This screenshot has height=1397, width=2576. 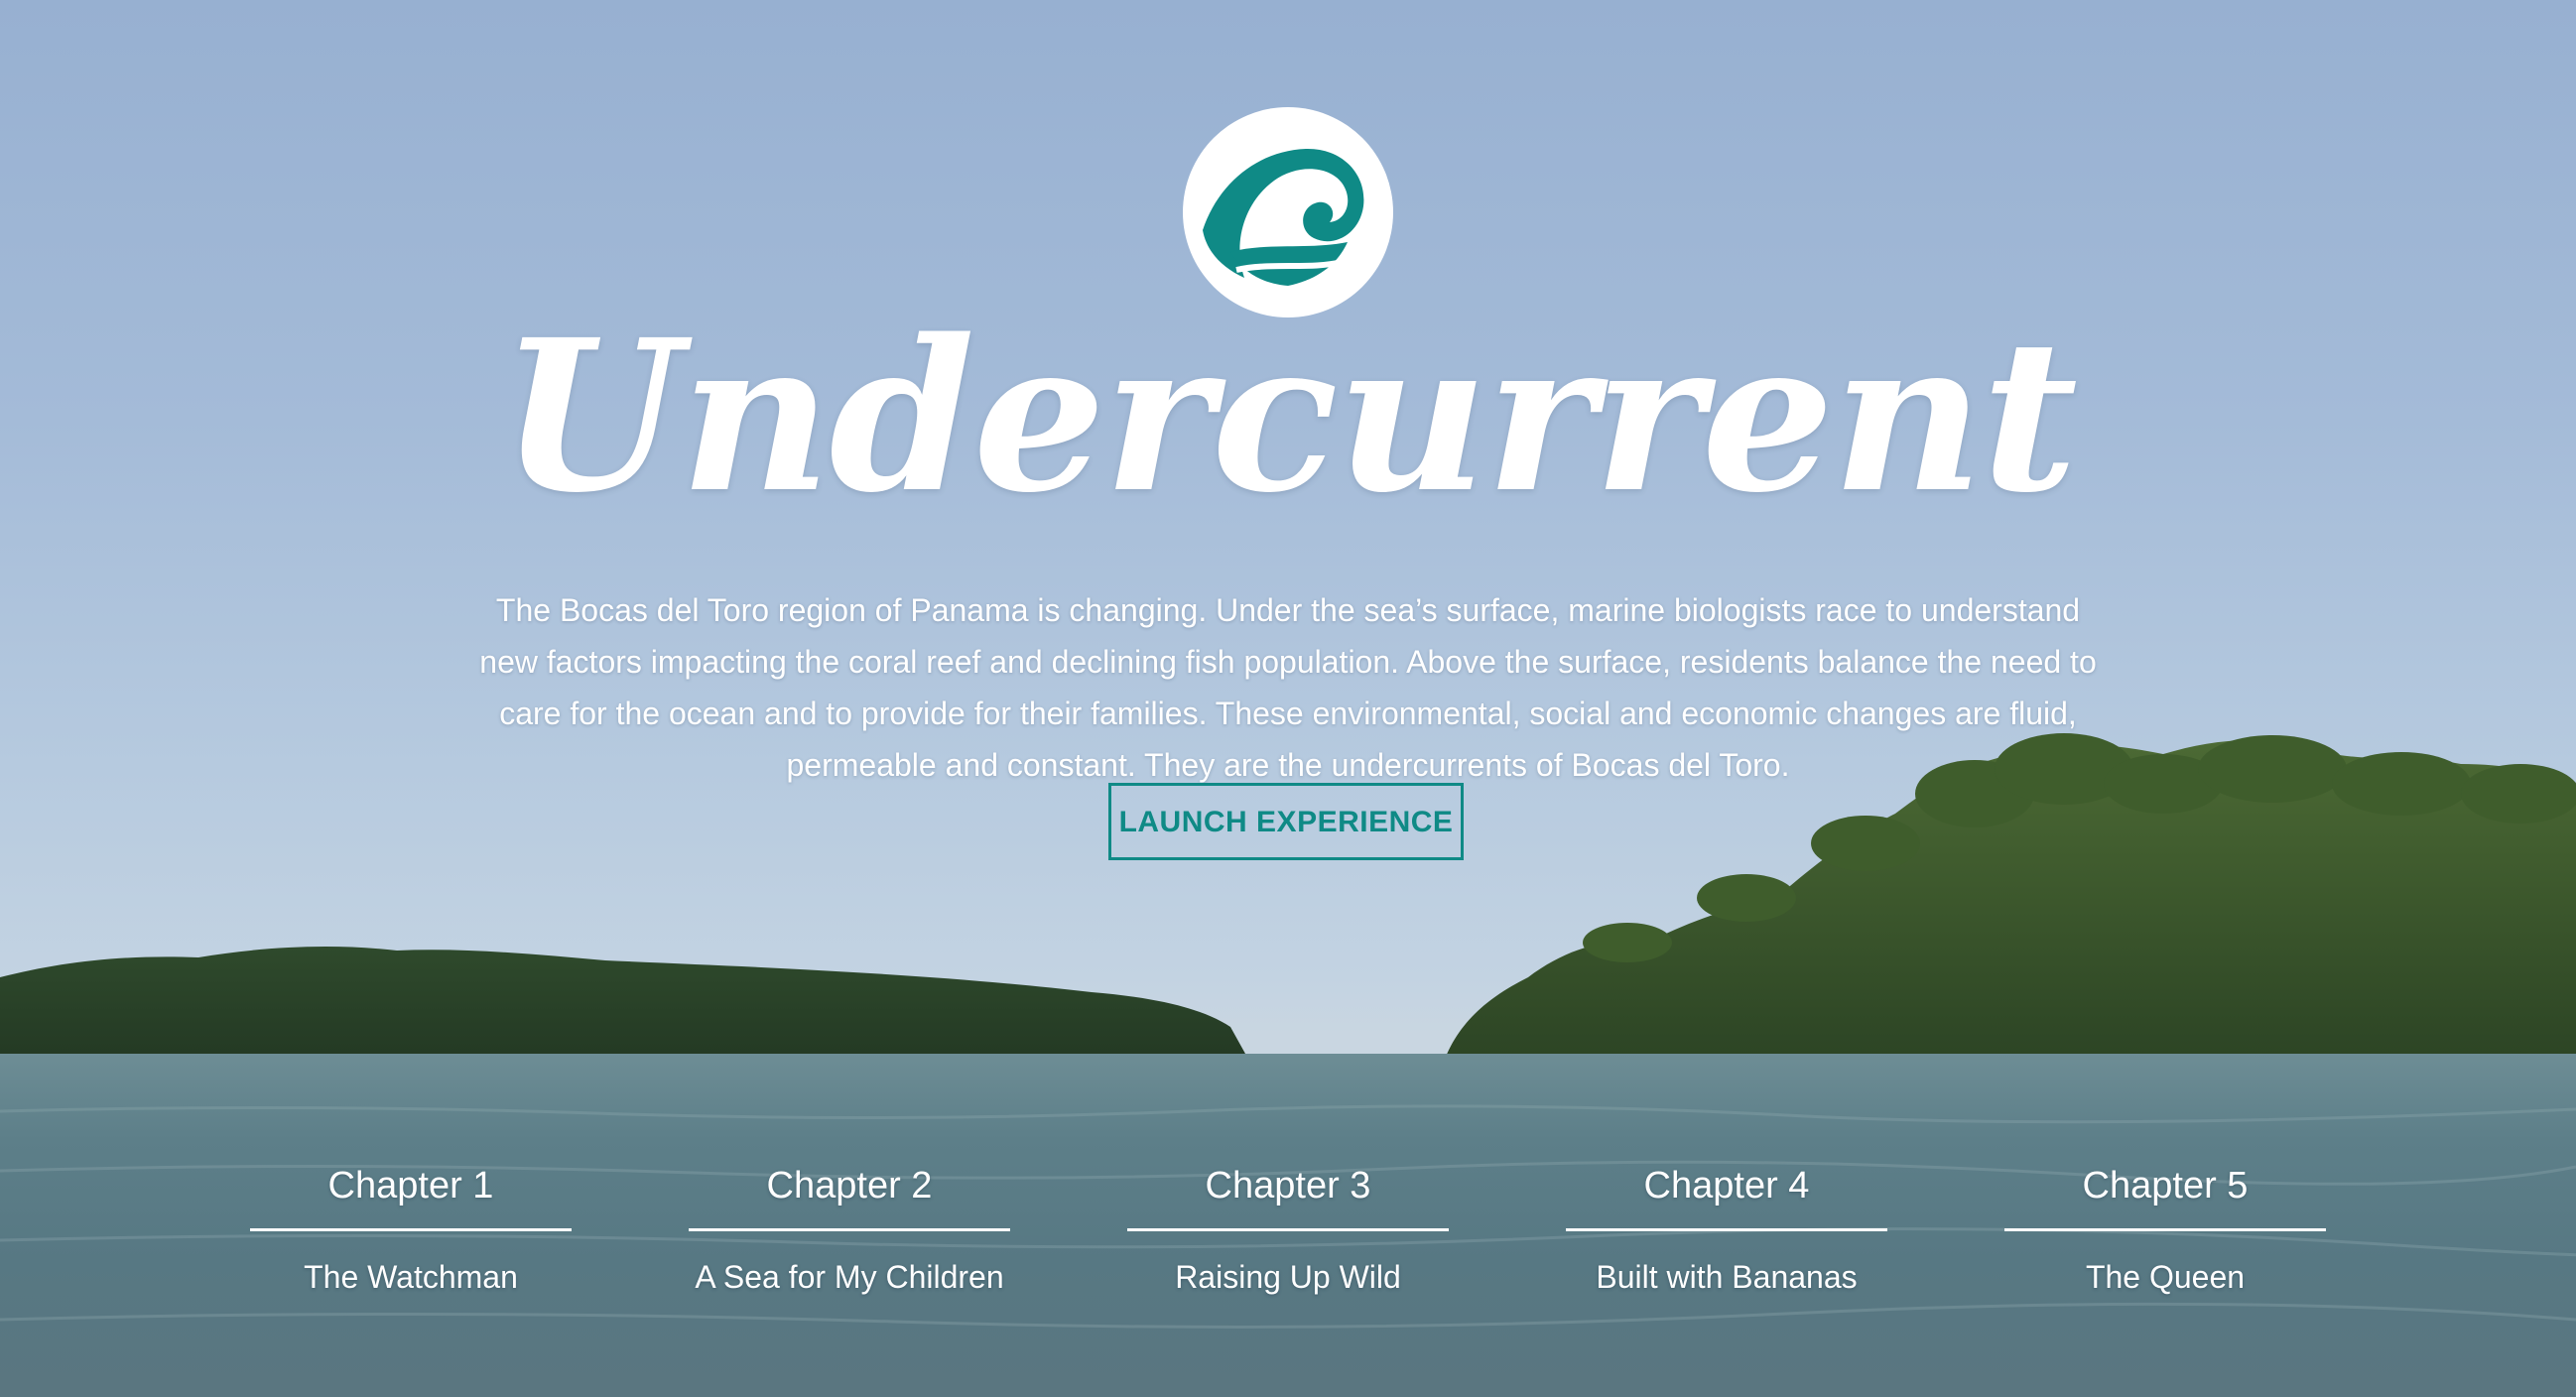 What do you see at coordinates (1288, 1227) in the screenshot?
I see `chapter-link-3: Chapter 3 Raising Up Wild` at bounding box center [1288, 1227].